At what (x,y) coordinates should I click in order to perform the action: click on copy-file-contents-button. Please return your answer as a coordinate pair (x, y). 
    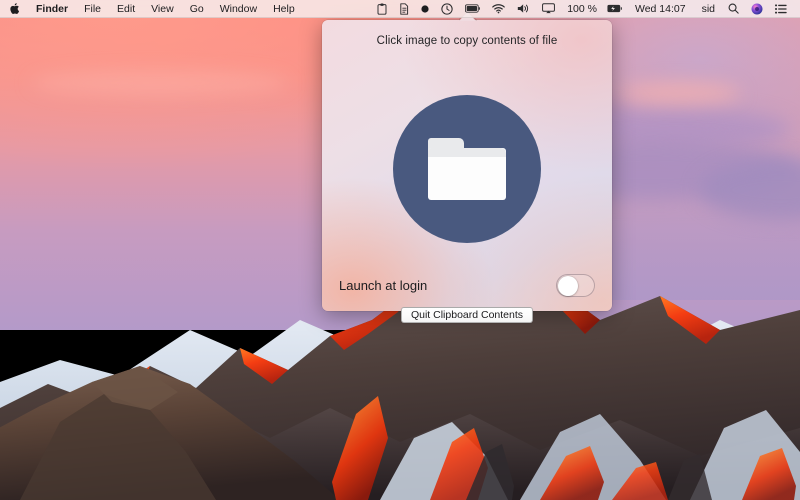
    Looking at the image, I should click on (467, 169).